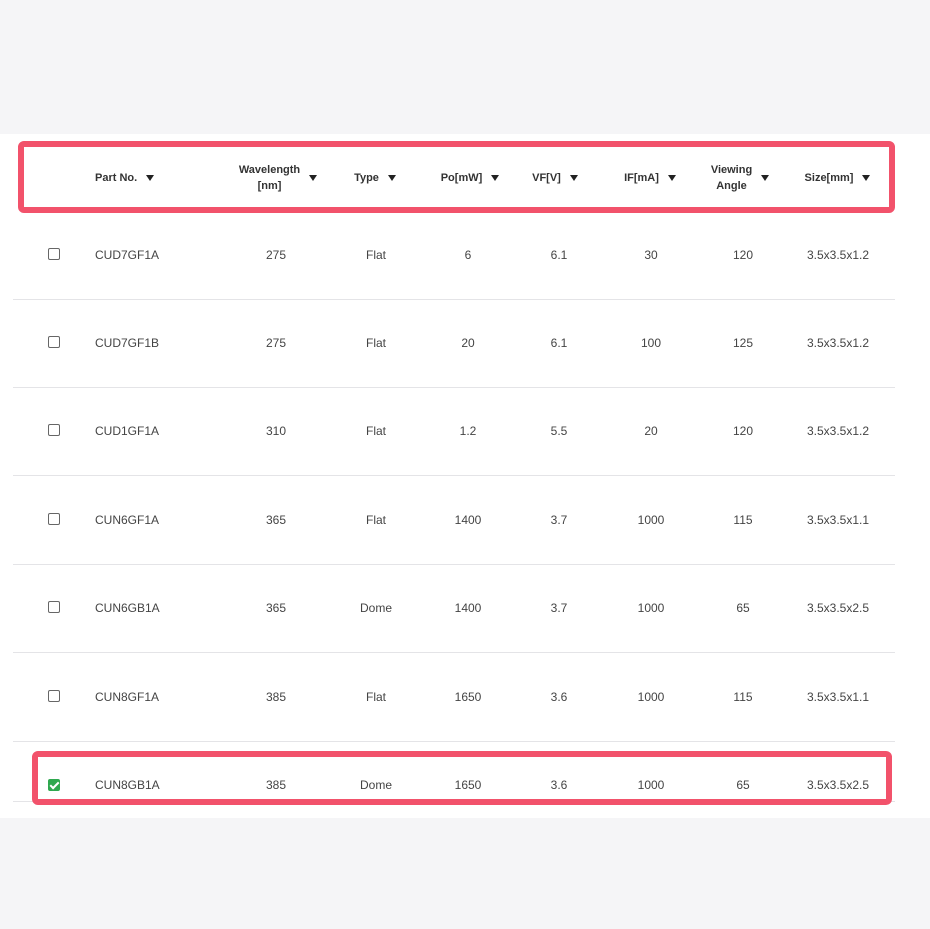 Image resolution: width=930 pixels, height=929 pixels. Describe the element at coordinates (54, 785) in the screenshot. I see `row-checkbox-checked` at that location.